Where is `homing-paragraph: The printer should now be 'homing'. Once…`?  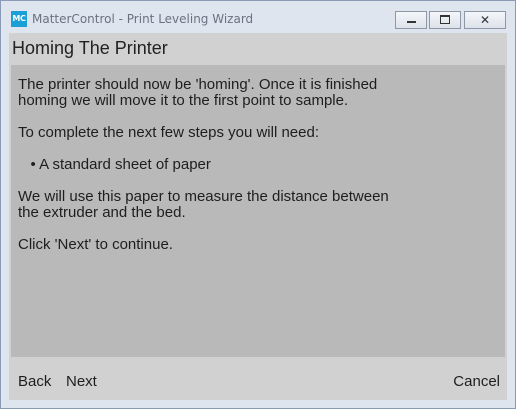
homing-paragraph: The printer should now be 'homing'. Once… is located at coordinates (197, 93).